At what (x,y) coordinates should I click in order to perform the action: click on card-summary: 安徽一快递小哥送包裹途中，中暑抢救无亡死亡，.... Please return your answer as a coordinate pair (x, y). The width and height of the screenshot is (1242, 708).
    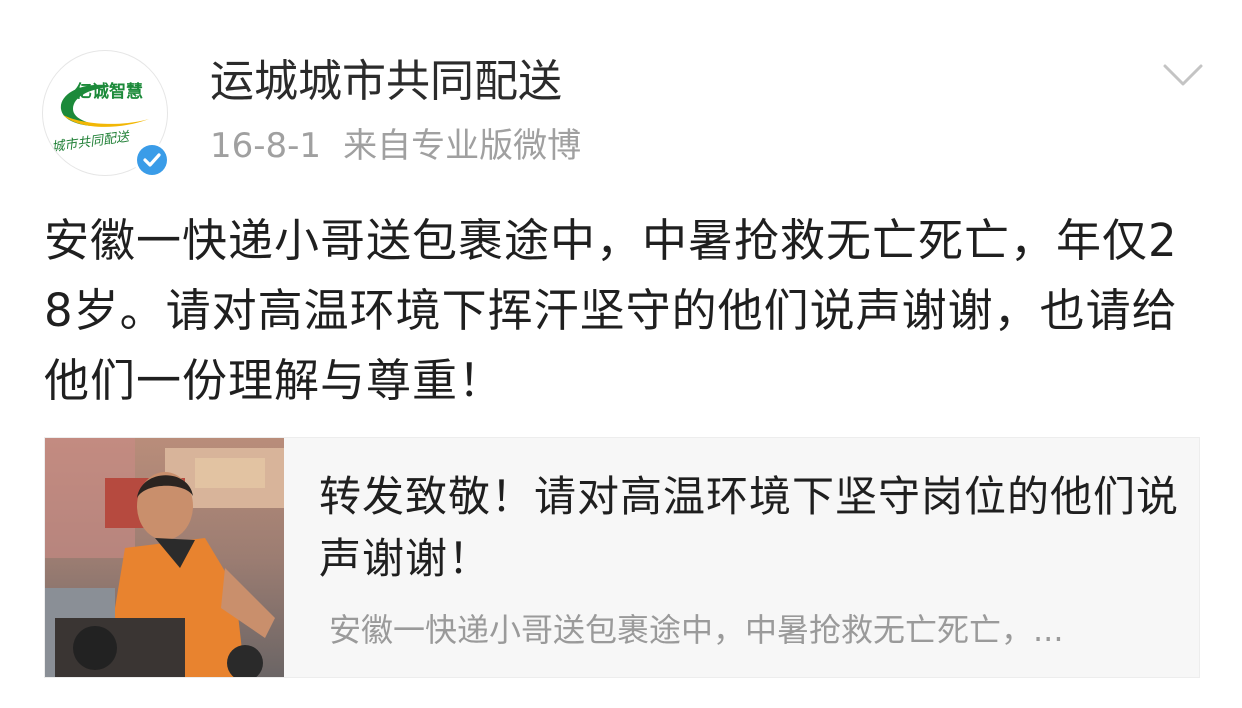
    Looking at the image, I should click on (696, 630).